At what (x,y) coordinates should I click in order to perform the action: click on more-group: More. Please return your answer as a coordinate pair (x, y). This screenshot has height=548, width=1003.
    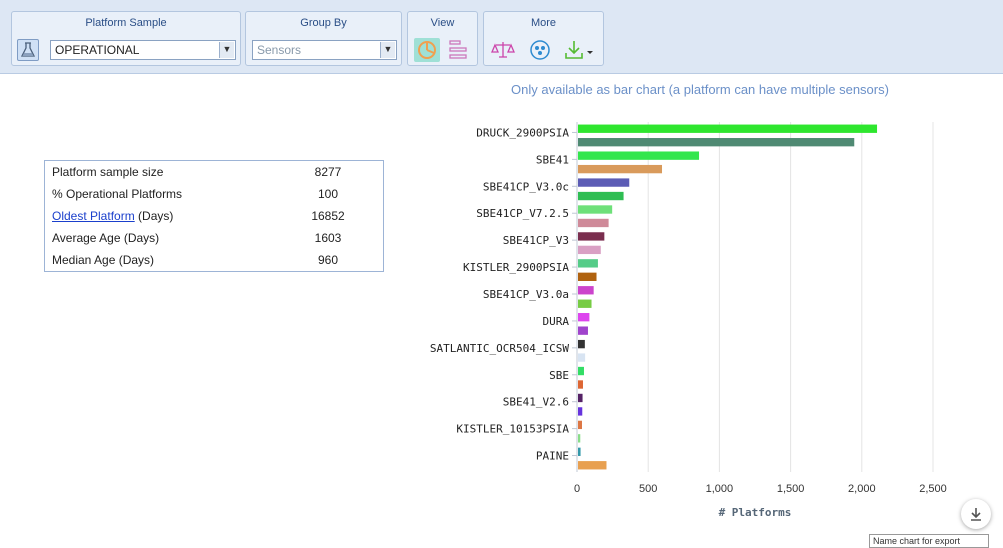
    Looking at the image, I should click on (543, 38).